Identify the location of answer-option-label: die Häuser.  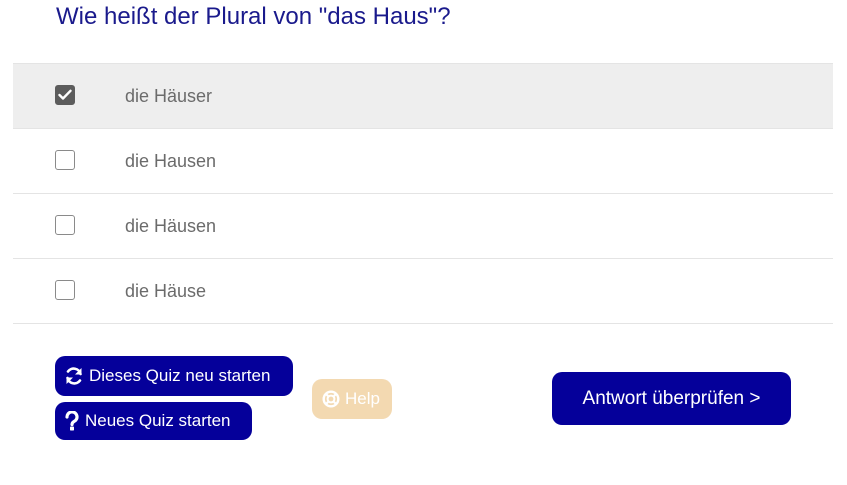
(169, 96).